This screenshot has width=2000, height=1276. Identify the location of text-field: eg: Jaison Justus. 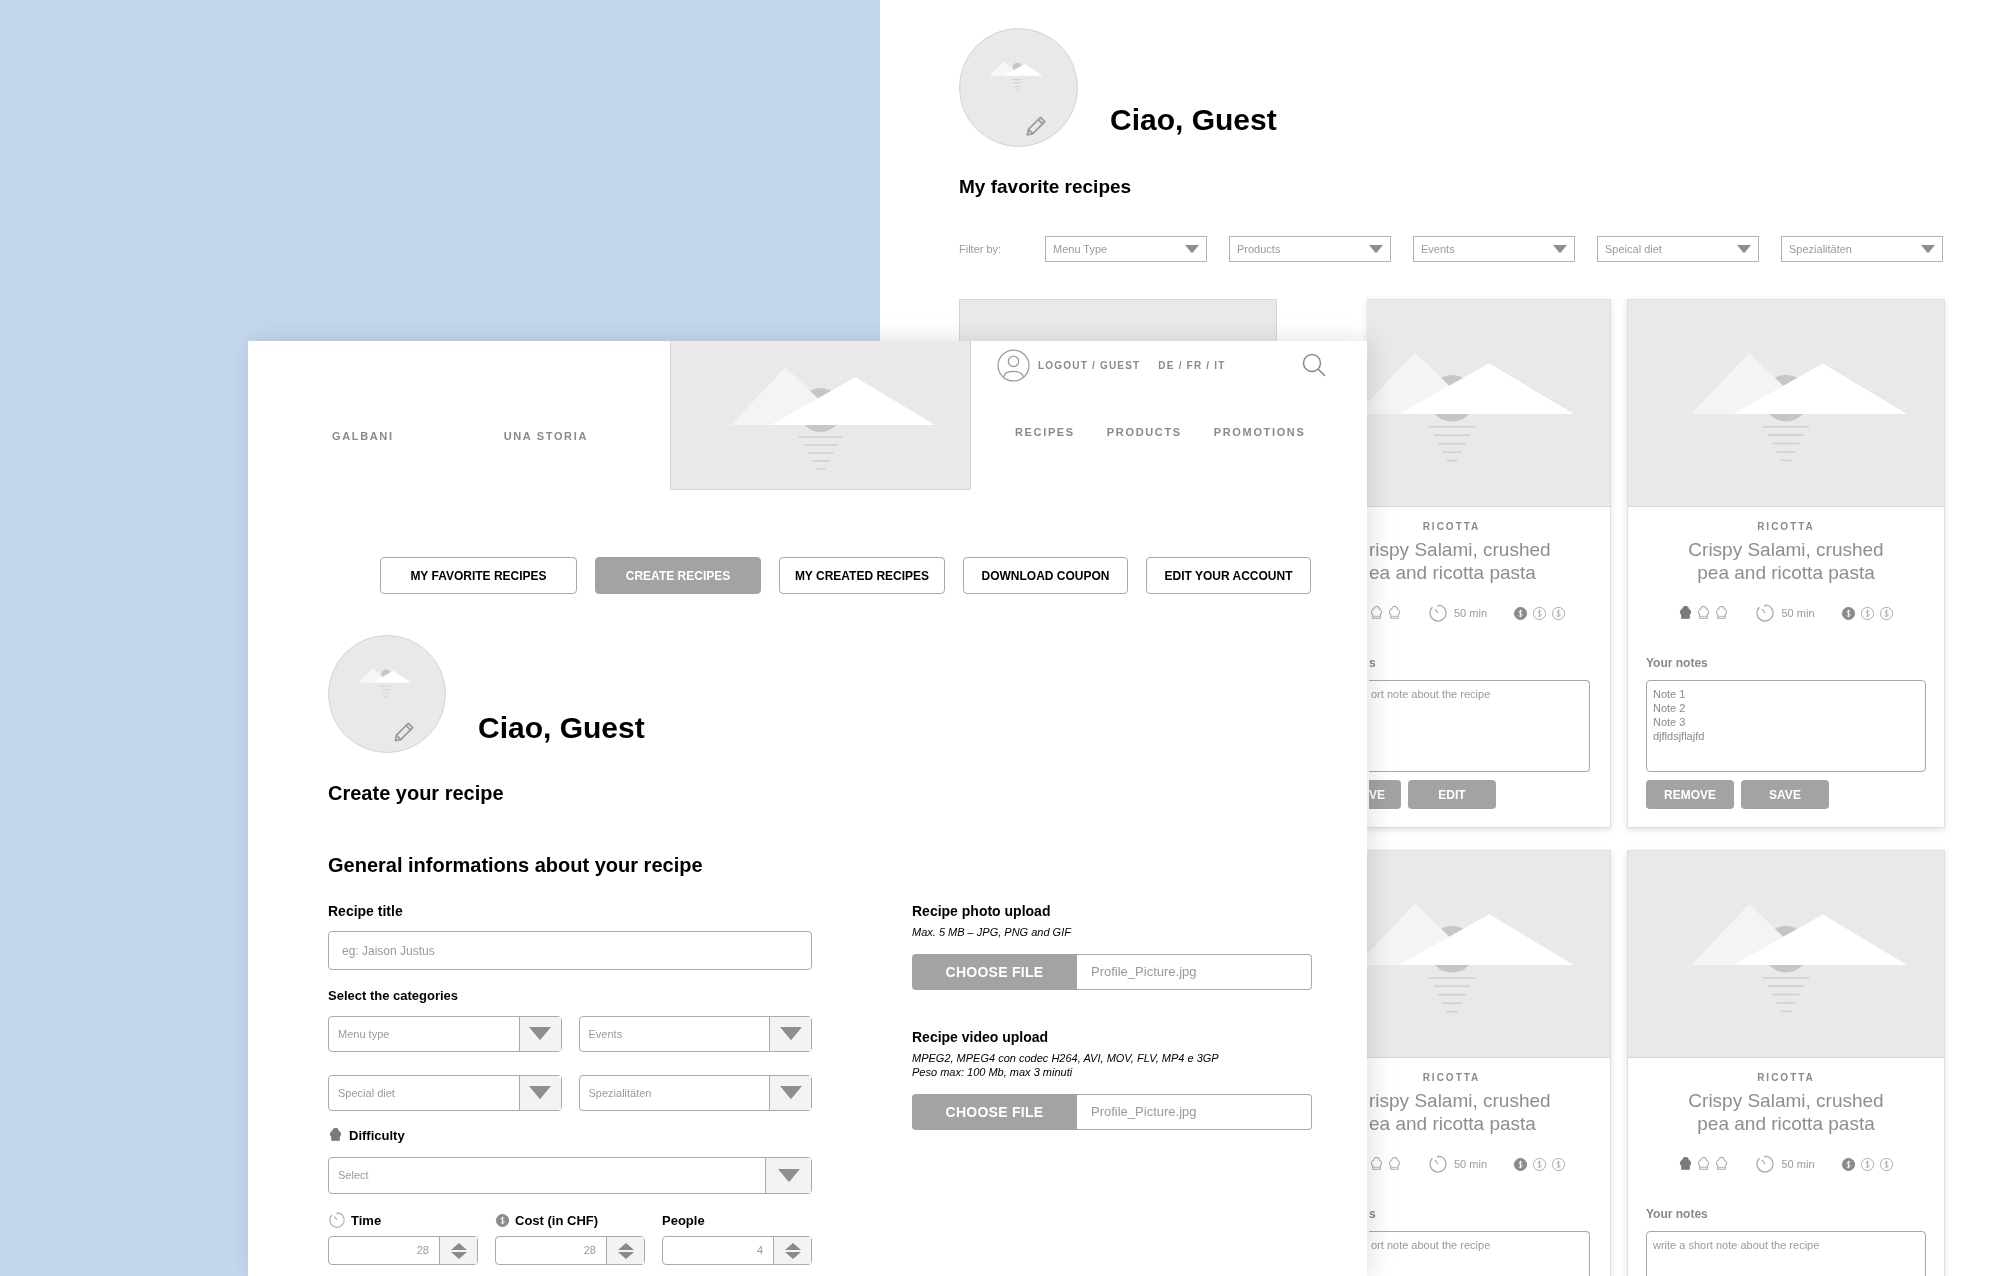
(570, 950).